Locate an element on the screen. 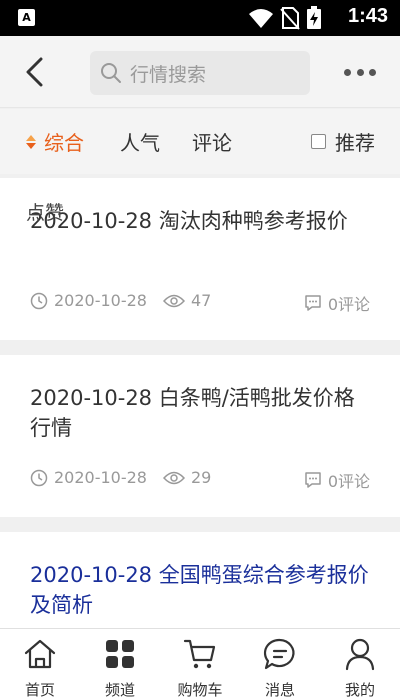 Image resolution: width=400 pixels, height=700 pixels. article-views: 29 is located at coordinates (201, 477).